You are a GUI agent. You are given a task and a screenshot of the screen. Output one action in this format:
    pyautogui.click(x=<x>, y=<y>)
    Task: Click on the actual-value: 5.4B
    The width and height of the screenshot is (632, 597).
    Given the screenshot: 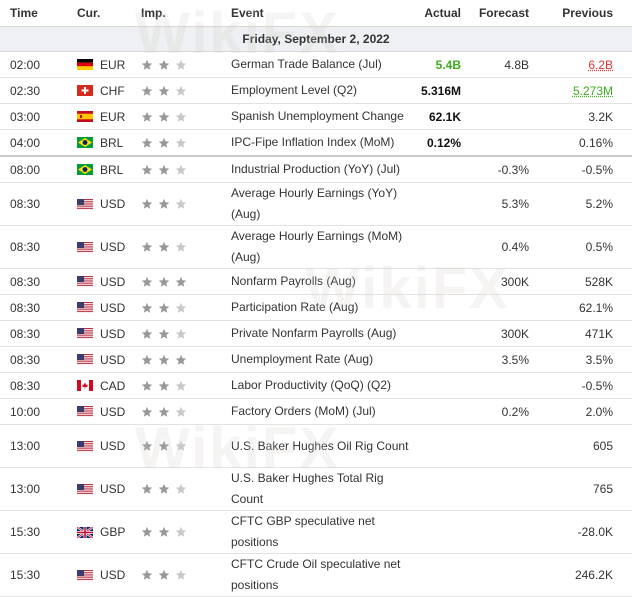 What is the action you would take?
    pyautogui.click(x=421, y=64)
    